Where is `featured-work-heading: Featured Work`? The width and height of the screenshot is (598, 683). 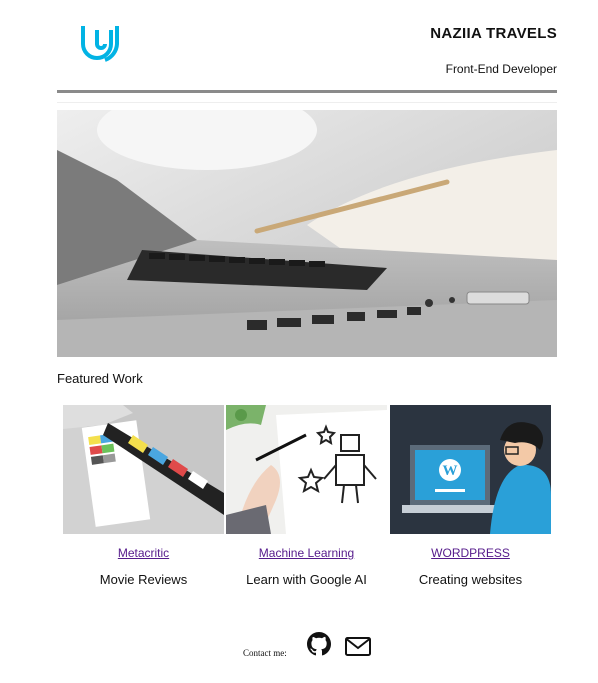 featured-work-heading: Featured Work is located at coordinates (100, 378).